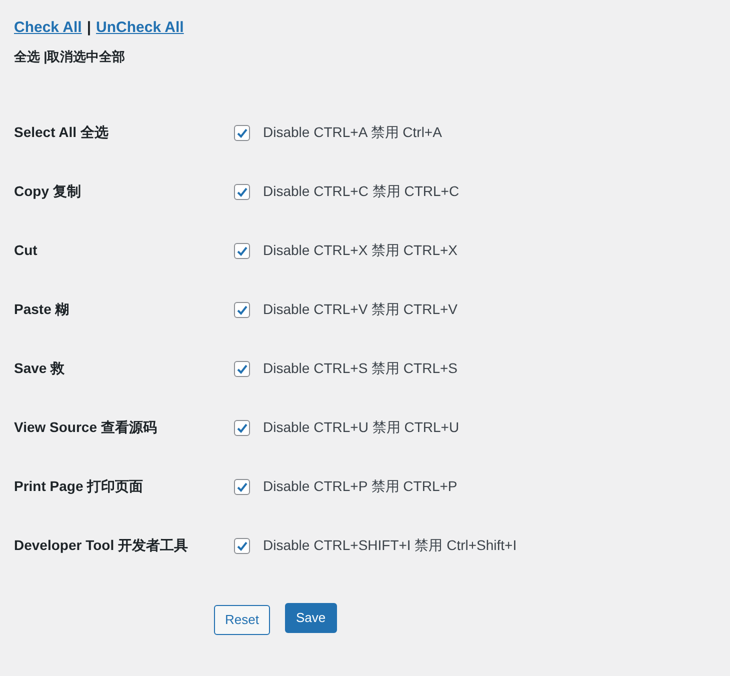 The height and width of the screenshot is (676, 730). Describe the element at coordinates (40, 368) in the screenshot. I see `option-label: Save 救` at that location.